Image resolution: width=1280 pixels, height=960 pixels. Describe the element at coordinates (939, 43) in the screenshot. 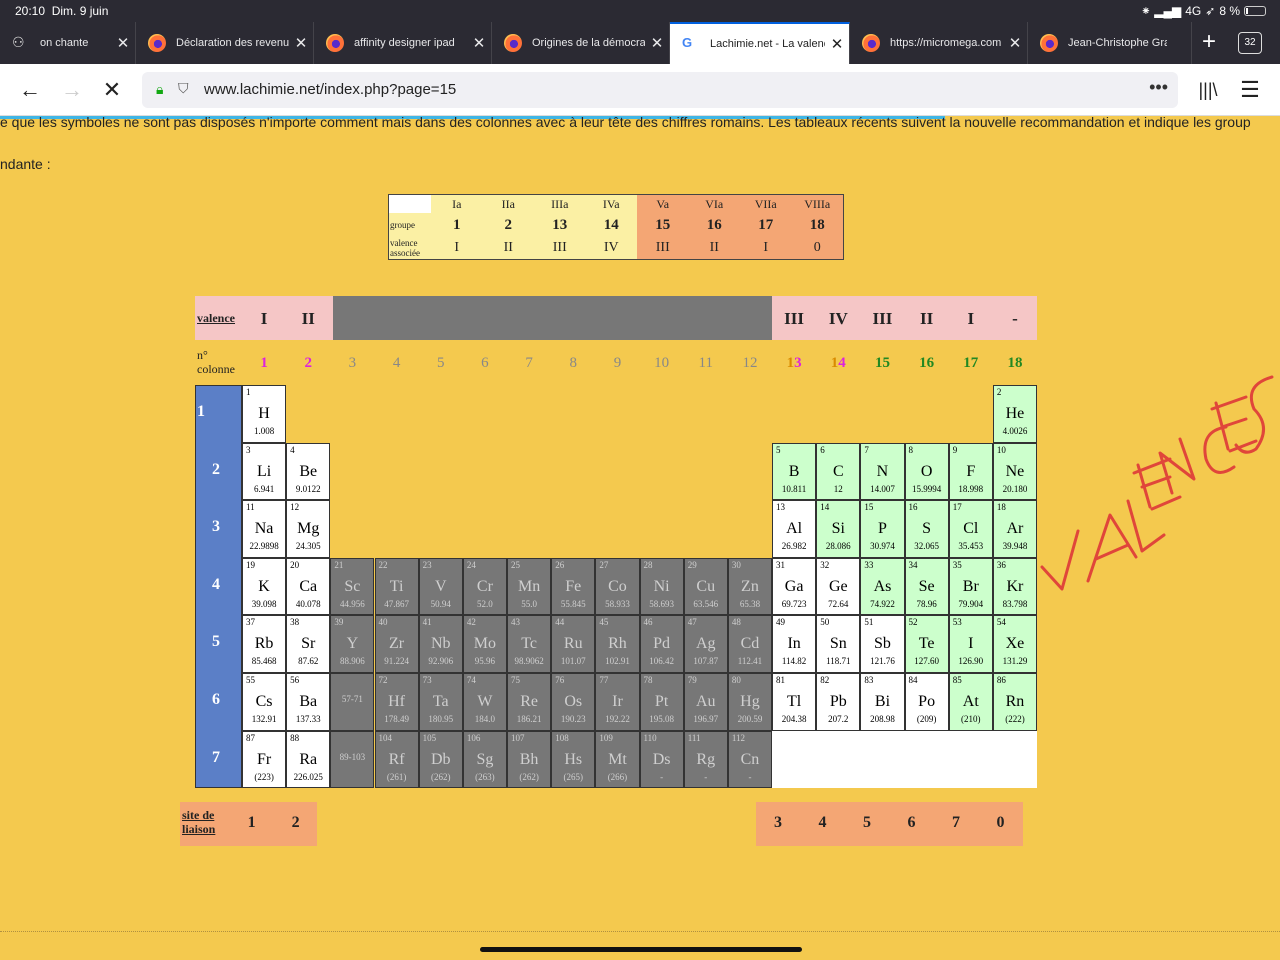

I see `tab-micromega: https://micromega.com ✕` at that location.